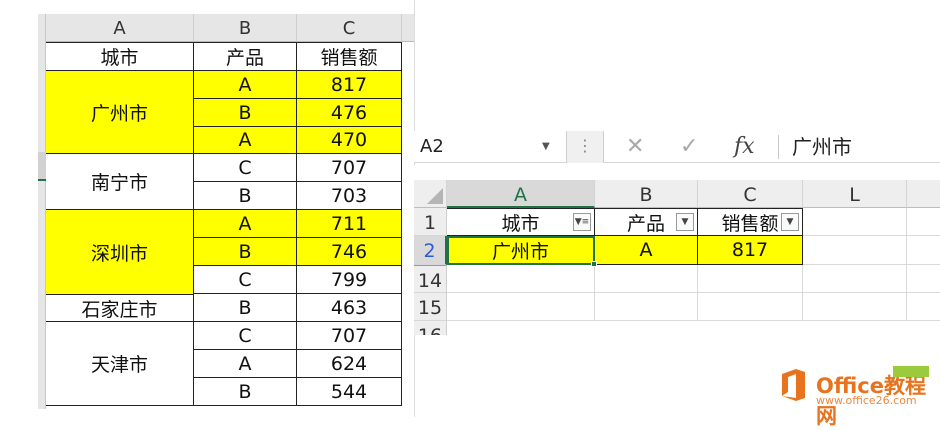  What do you see at coordinates (245, 56) in the screenshot?
I see `cell-header-product: 产品` at bounding box center [245, 56].